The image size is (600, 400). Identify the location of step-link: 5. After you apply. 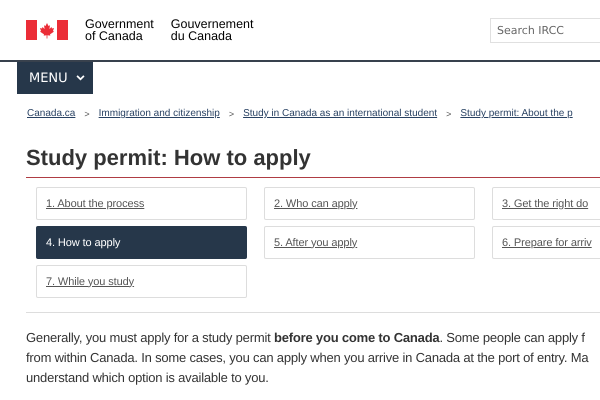
(369, 242).